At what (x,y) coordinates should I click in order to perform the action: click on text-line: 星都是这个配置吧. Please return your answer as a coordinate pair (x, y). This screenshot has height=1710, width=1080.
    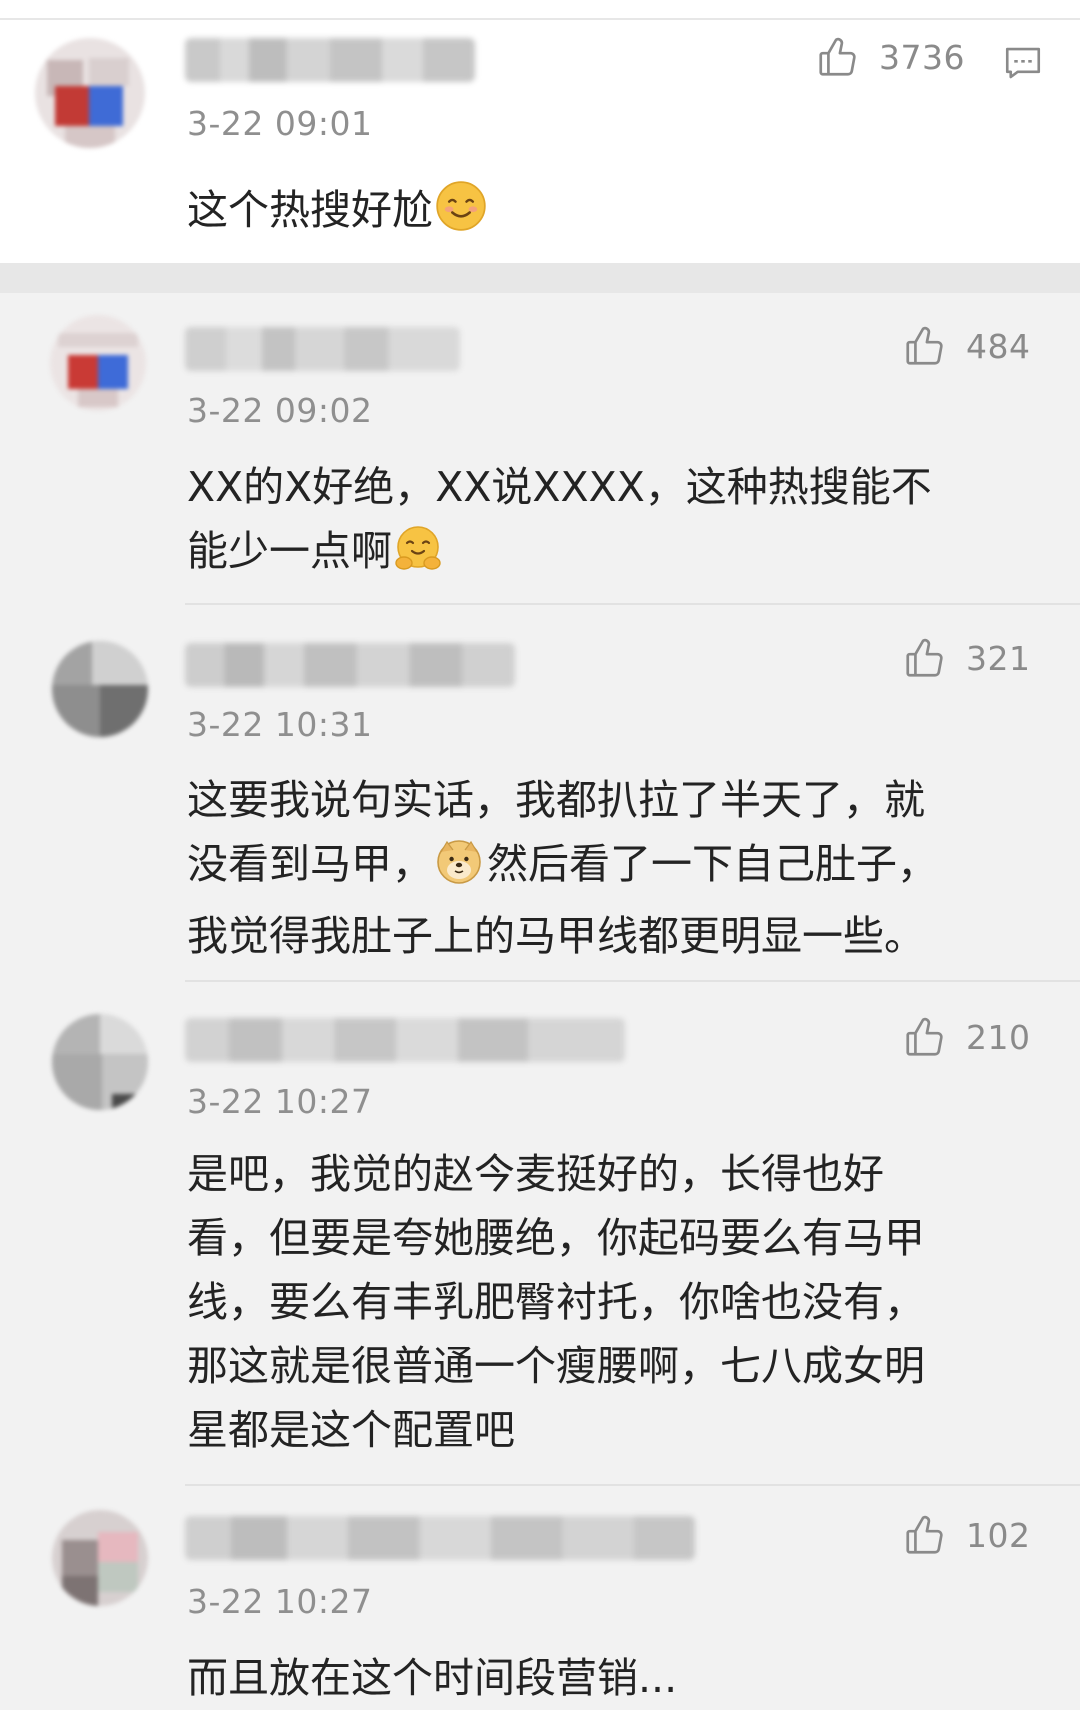
    Looking at the image, I should click on (351, 1430).